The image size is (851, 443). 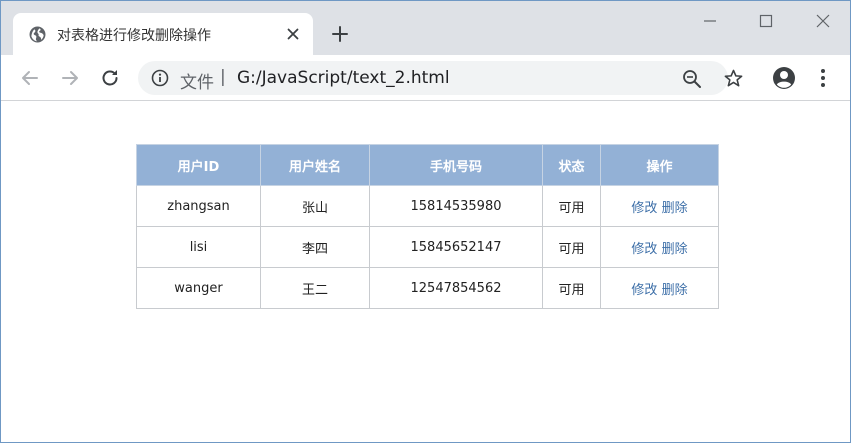 I want to click on cell-user-id: zhangsan, so click(x=198, y=206).